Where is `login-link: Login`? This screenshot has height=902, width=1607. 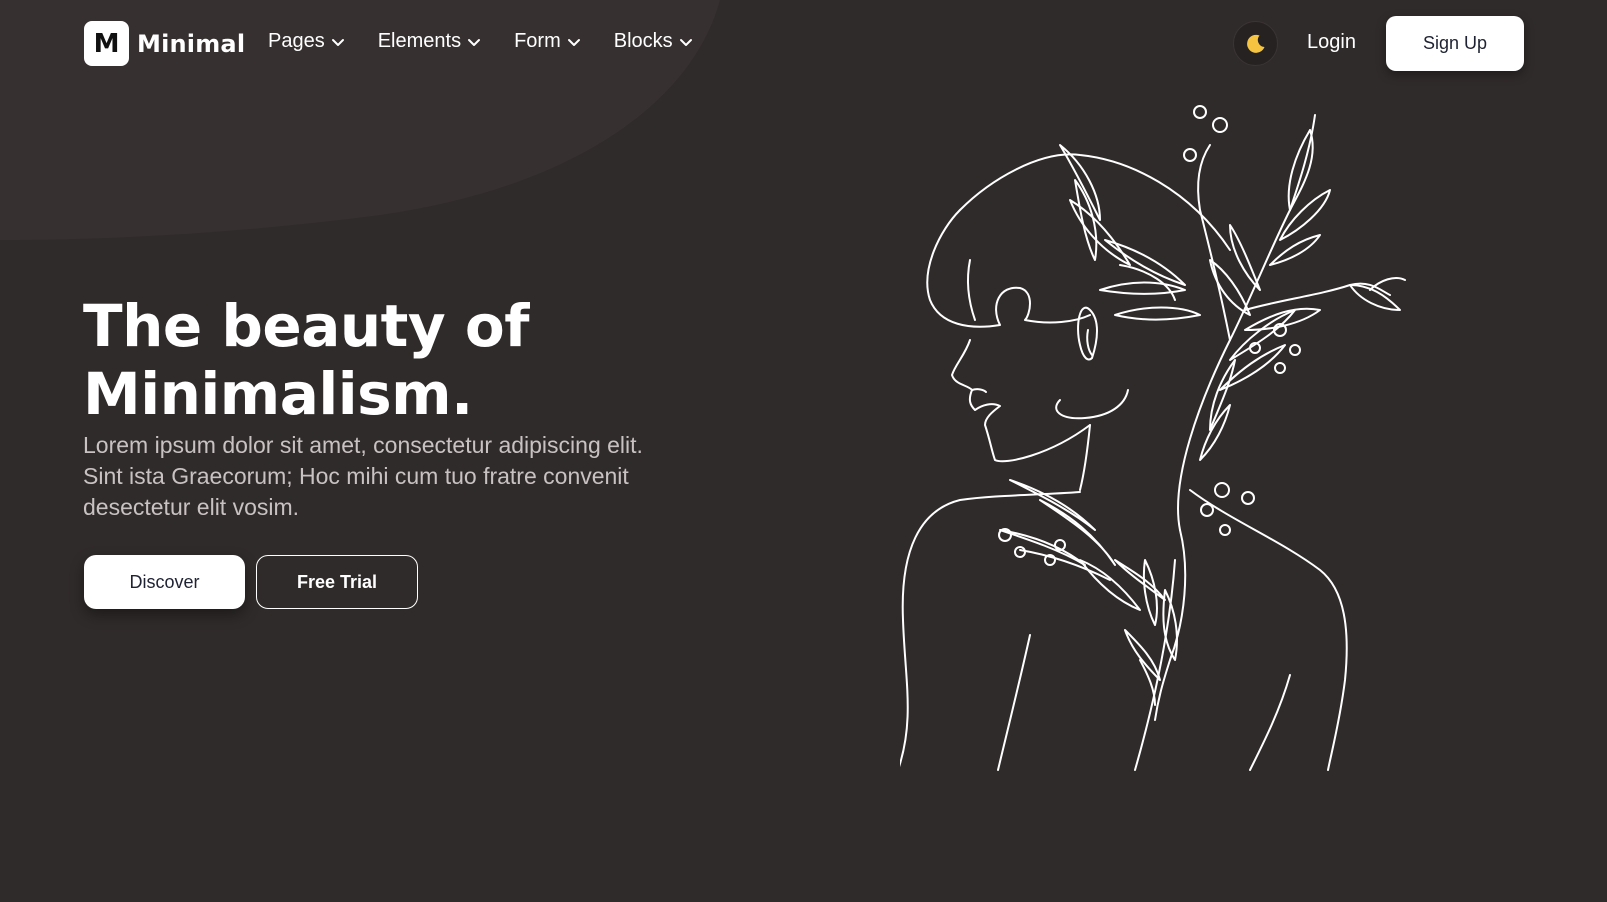
login-link: Login is located at coordinates (1331, 42).